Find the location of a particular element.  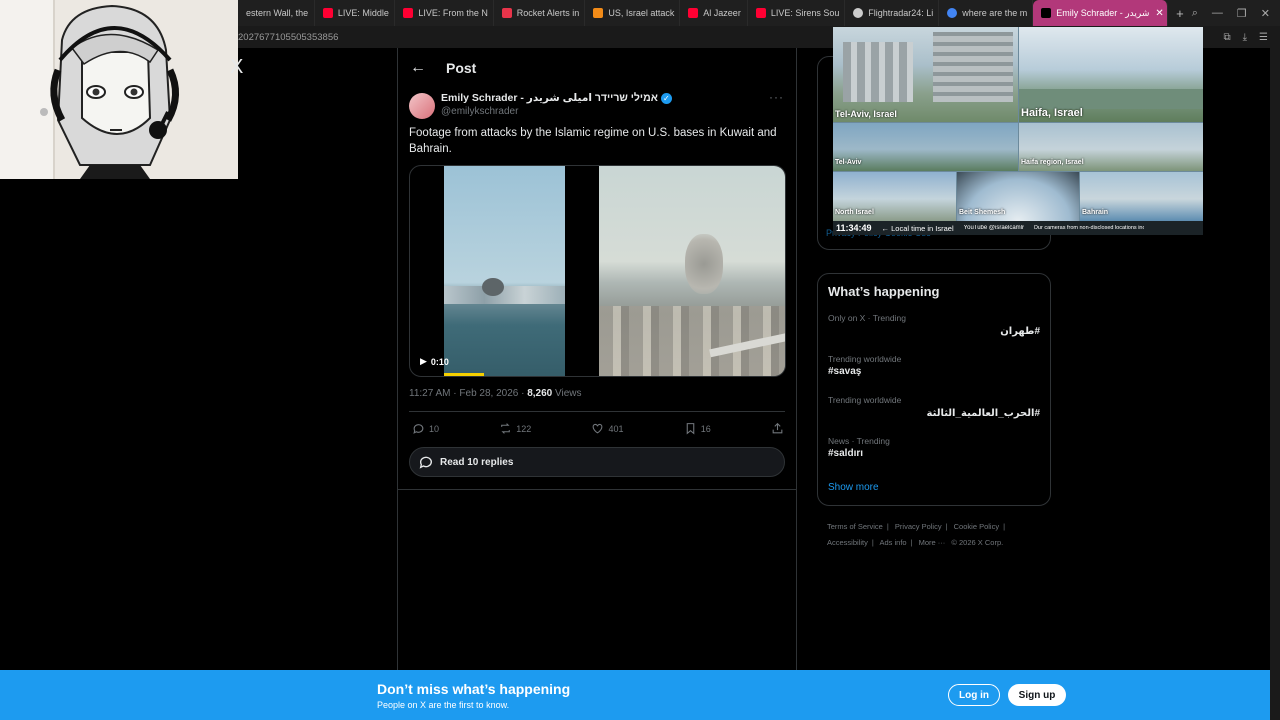

bookmark-button: 16 is located at coordinates (697, 428).